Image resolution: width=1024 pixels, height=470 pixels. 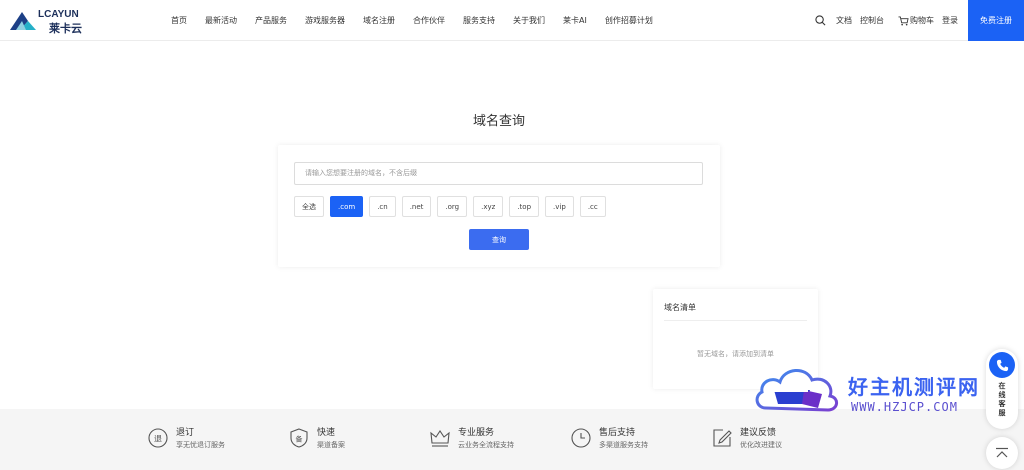 I want to click on domain-search-input, so click(x=498, y=173).